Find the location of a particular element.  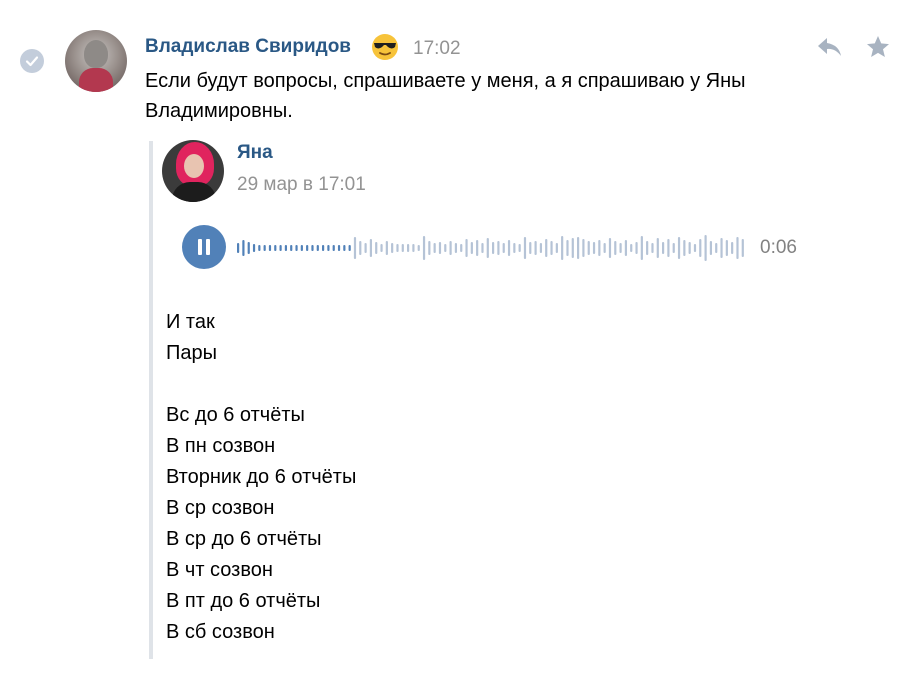

author-name: Владислав Свиридов is located at coordinates (248, 47).